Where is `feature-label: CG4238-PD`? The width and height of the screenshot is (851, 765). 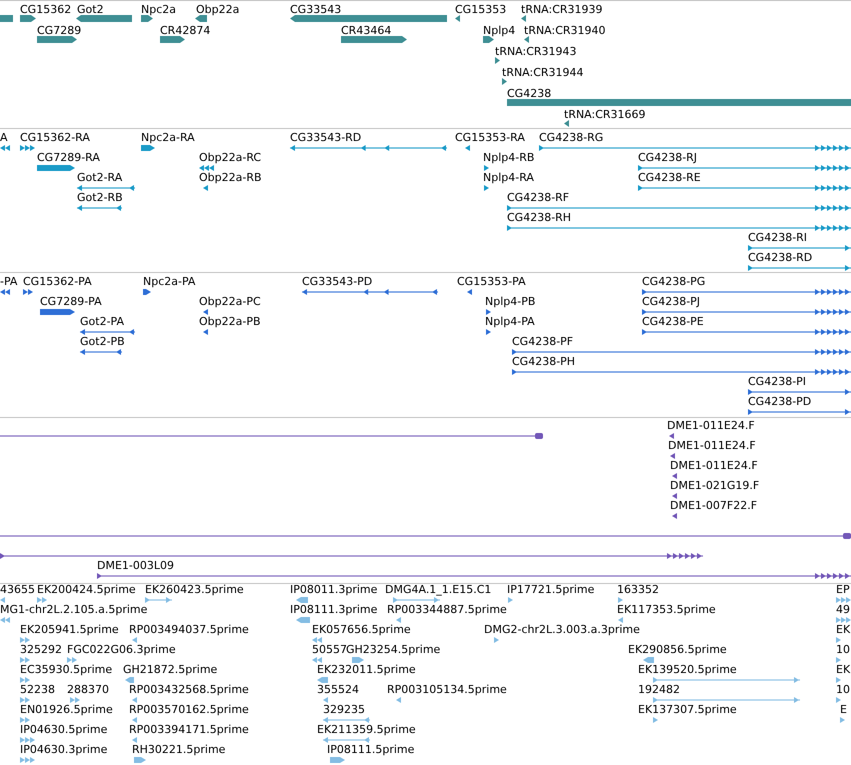
feature-label: CG4238-PD is located at coordinates (780, 401).